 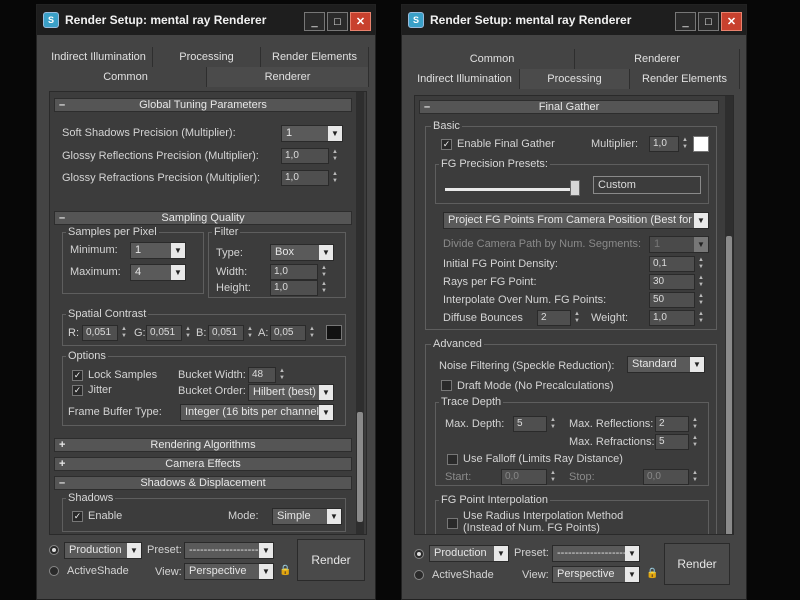 I want to click on max-reflections-spinner: 2 ▲ ▼, so click(x=676, y=424).